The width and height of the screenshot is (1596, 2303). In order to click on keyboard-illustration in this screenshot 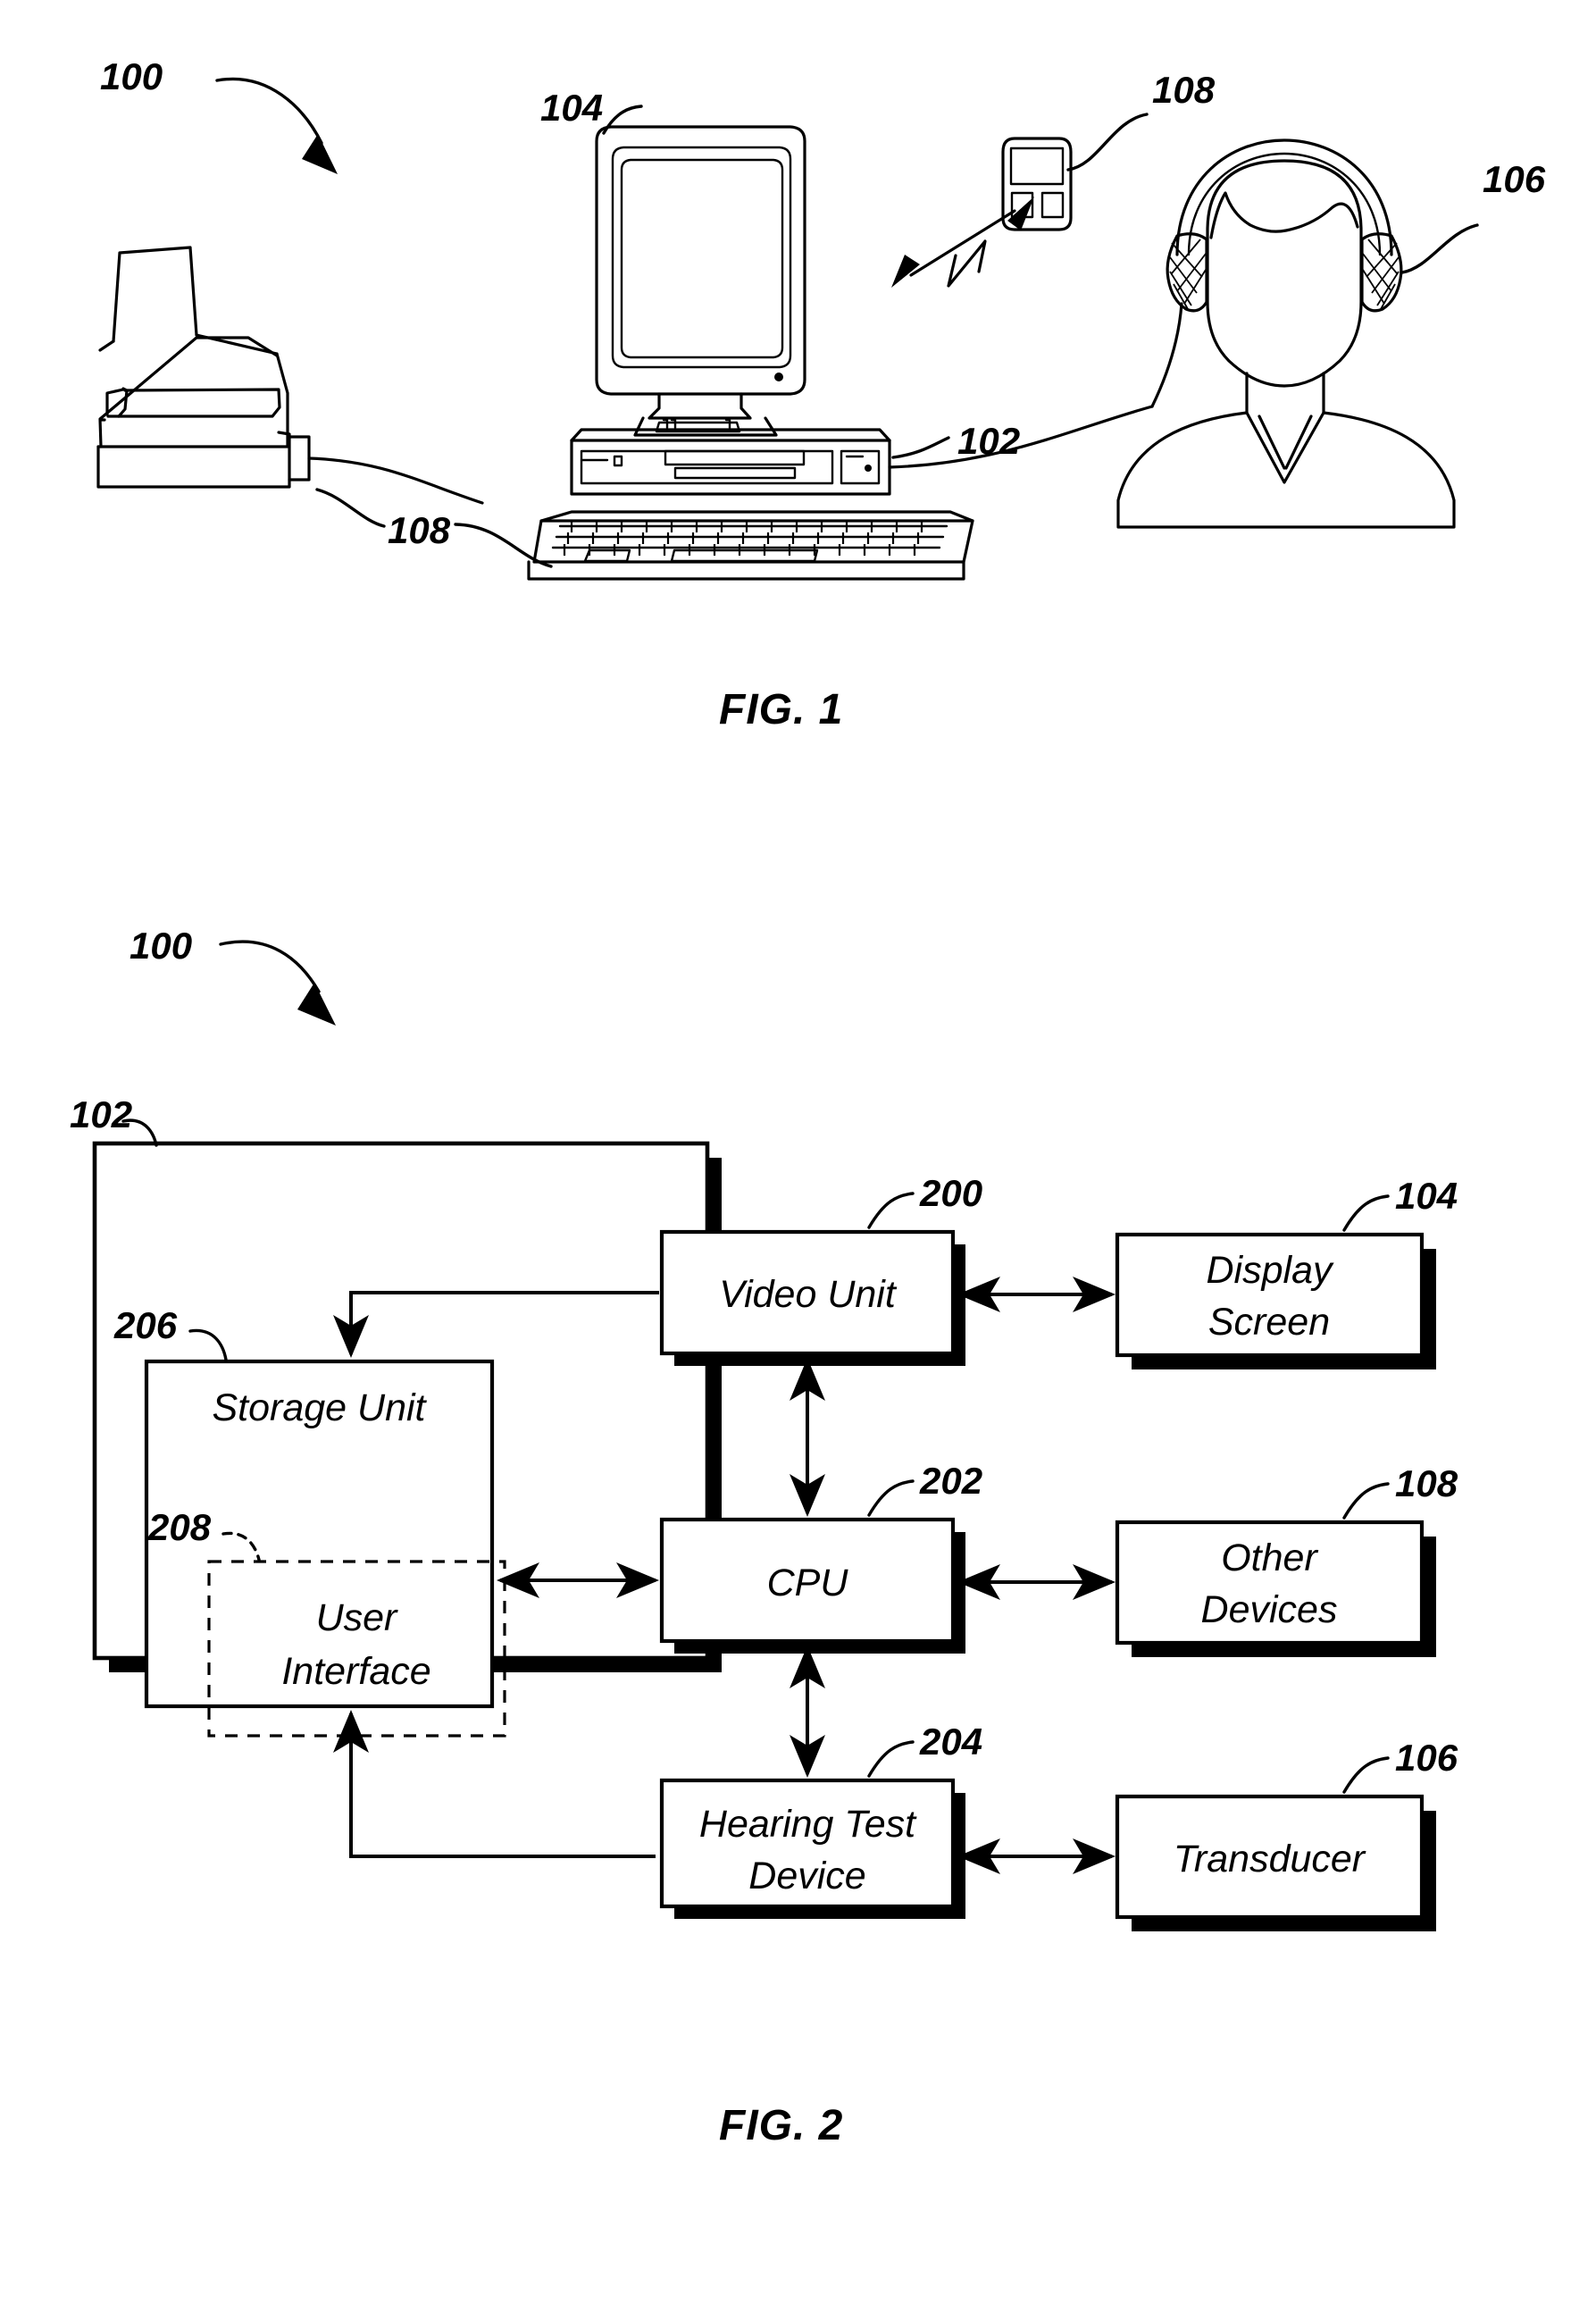, I will do `click(750, 545)`.